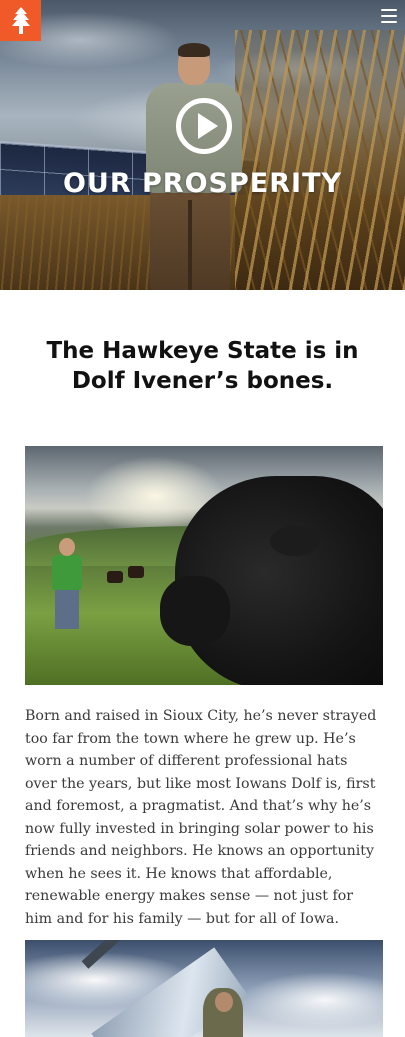  What do you see at coordinates (204, 126) in the screenshot?
I see `play-icon` at bounding box center [204, 126].